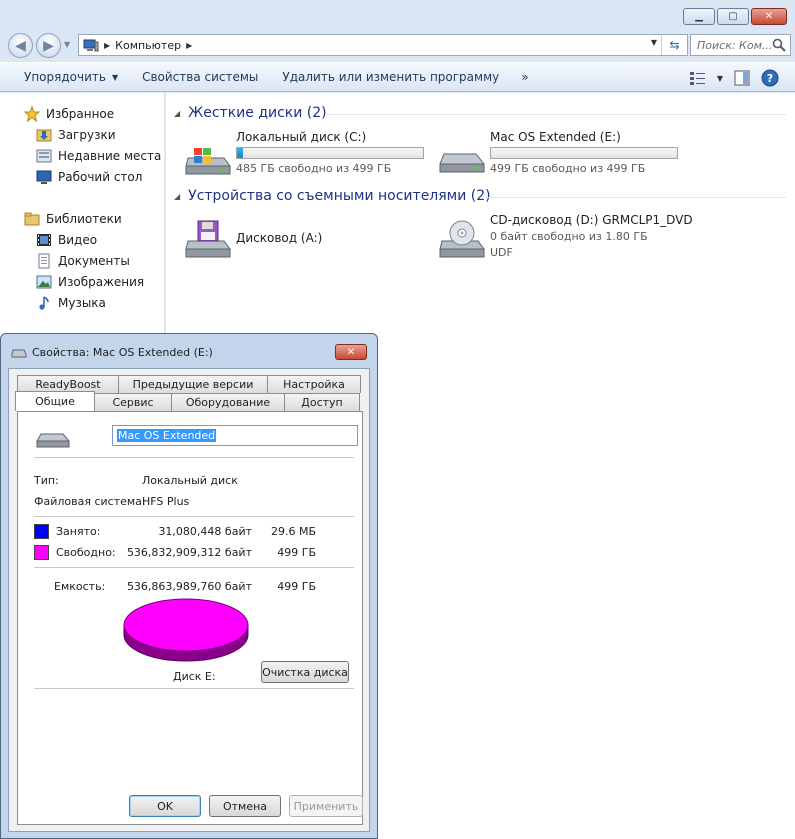 The height and width of the screenshot is (839, 795). I want to click on free-label: Свободно:, so click(86, 552).